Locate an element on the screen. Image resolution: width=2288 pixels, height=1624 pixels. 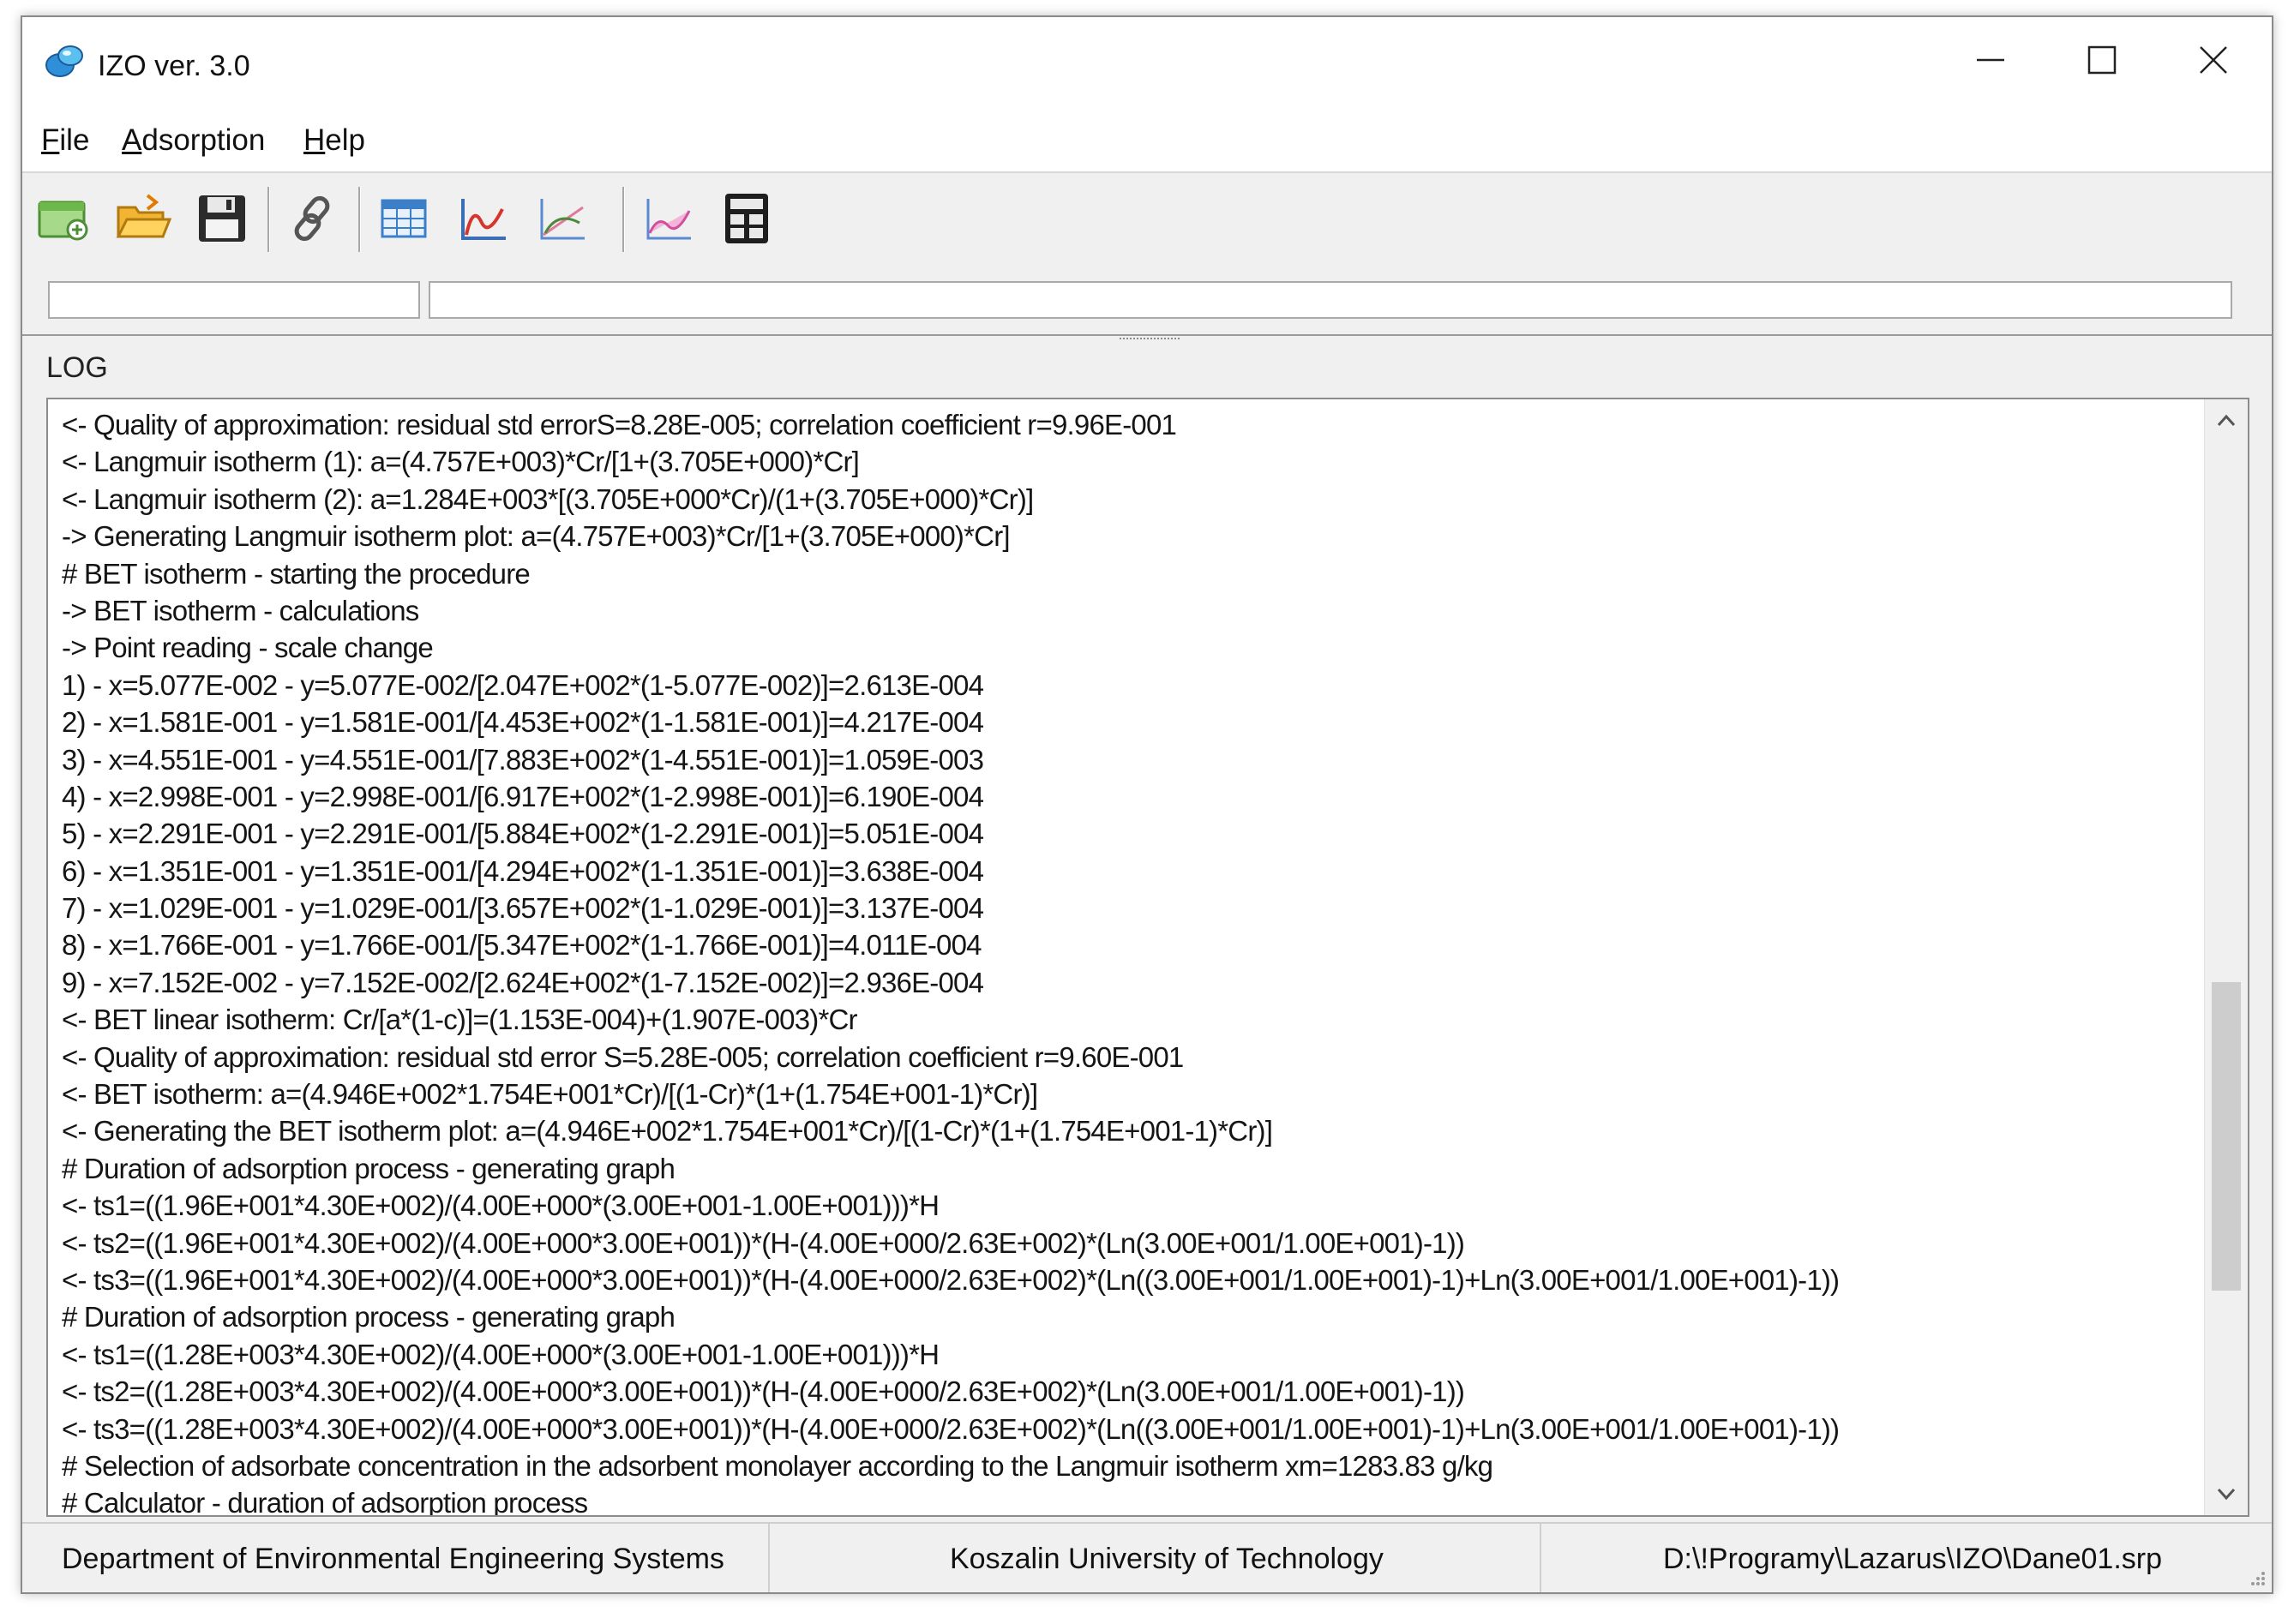
table-icon is located at coordinates (404, 218).